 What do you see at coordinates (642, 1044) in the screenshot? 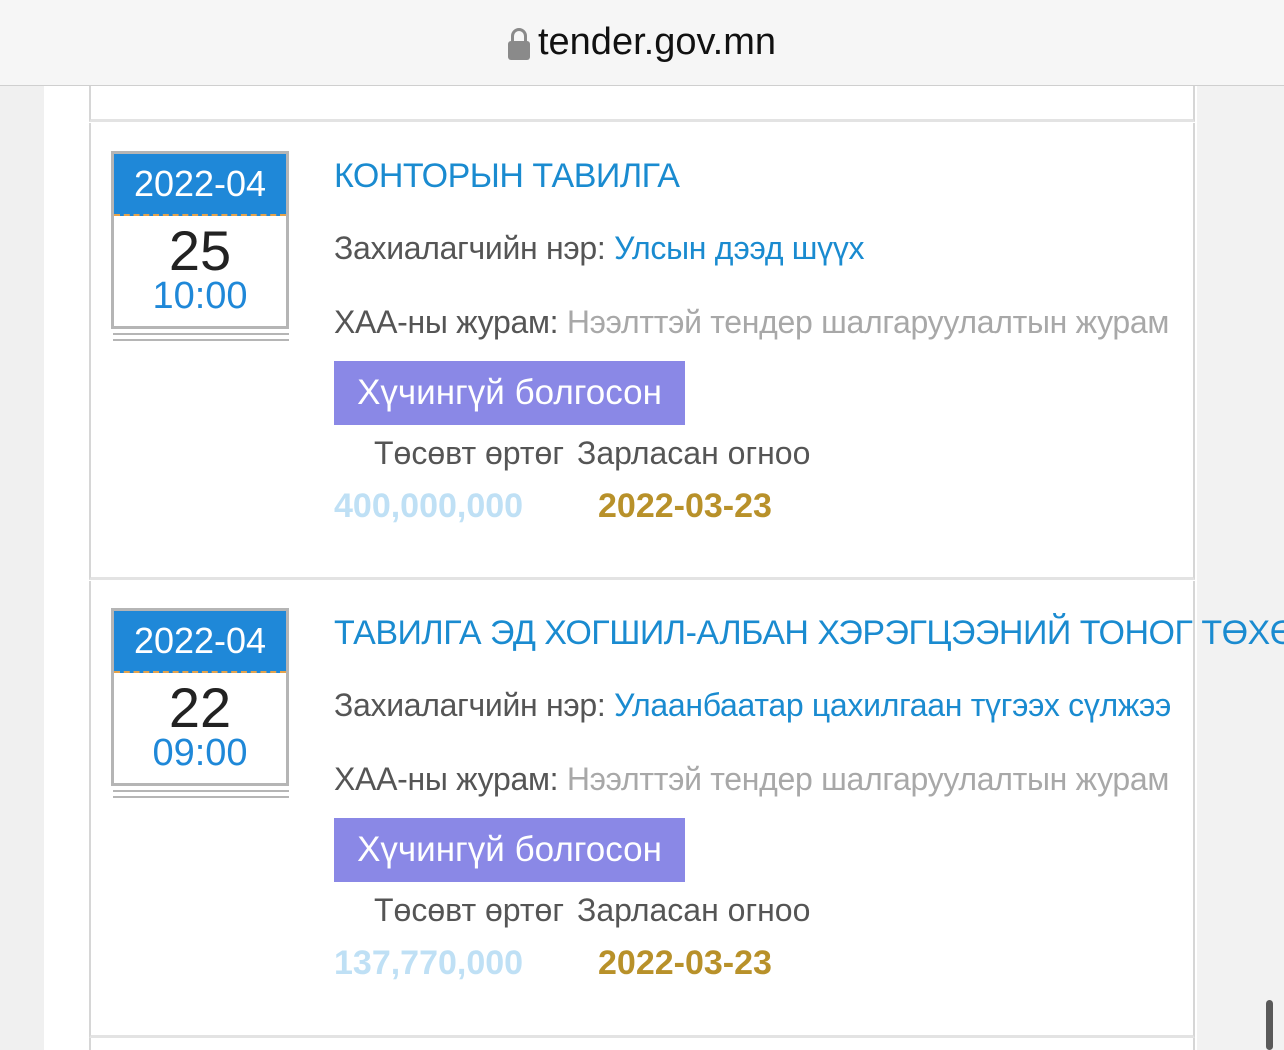
I see `tender-card-next` at bounding box center [642, 1044].